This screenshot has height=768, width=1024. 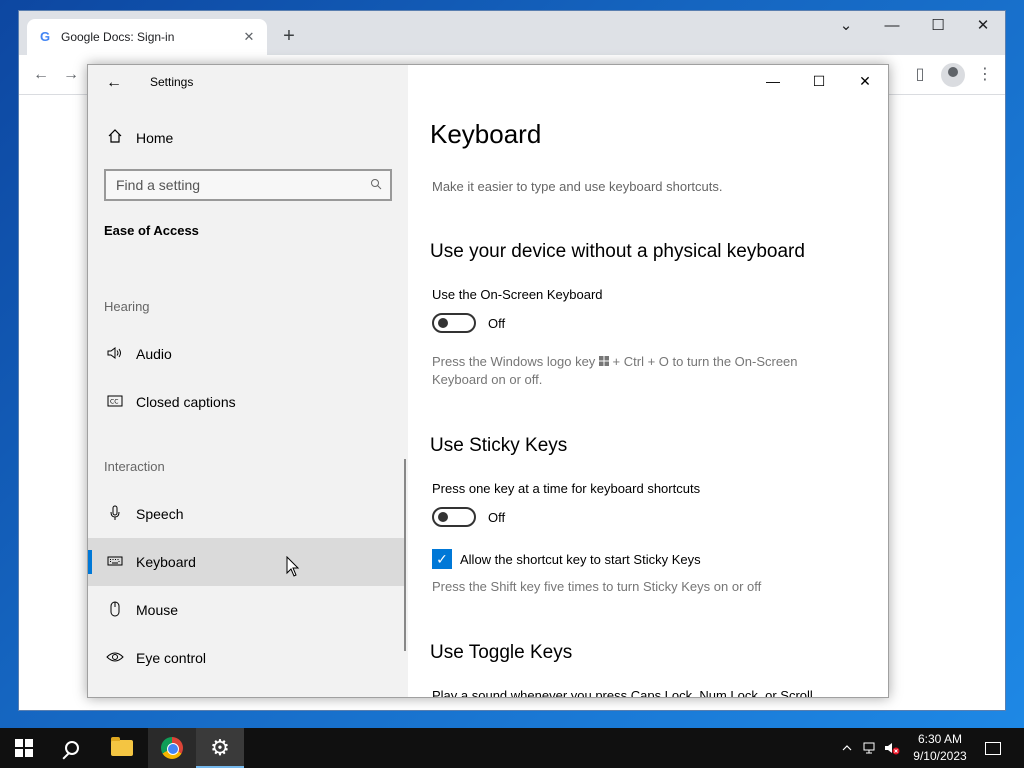 I want to click on minimize-button: —, so click(x=773, y=81).